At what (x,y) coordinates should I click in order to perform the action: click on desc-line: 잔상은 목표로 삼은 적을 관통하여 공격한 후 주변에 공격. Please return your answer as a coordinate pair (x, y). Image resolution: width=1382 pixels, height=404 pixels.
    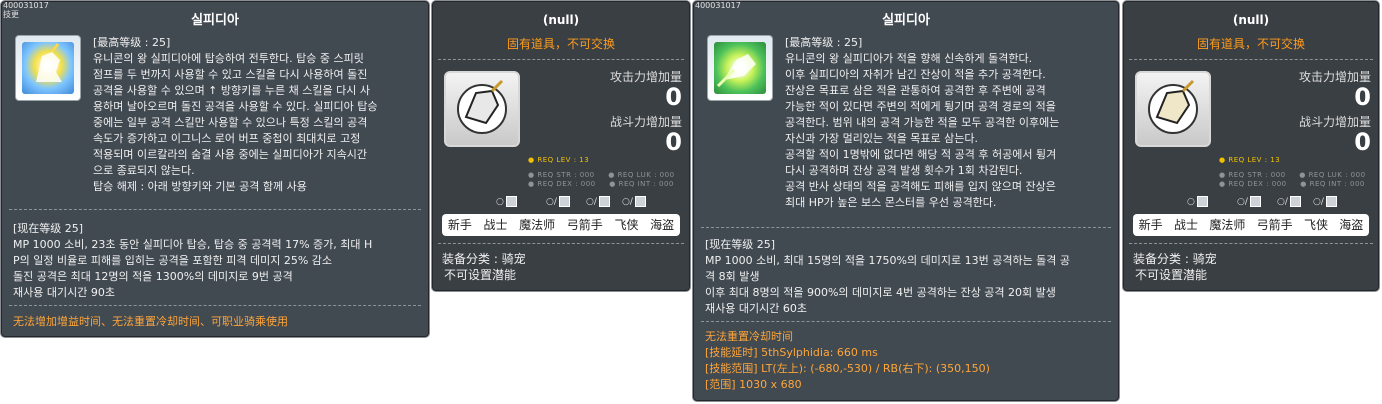
    Looking at the image, I should click on (915, 90).